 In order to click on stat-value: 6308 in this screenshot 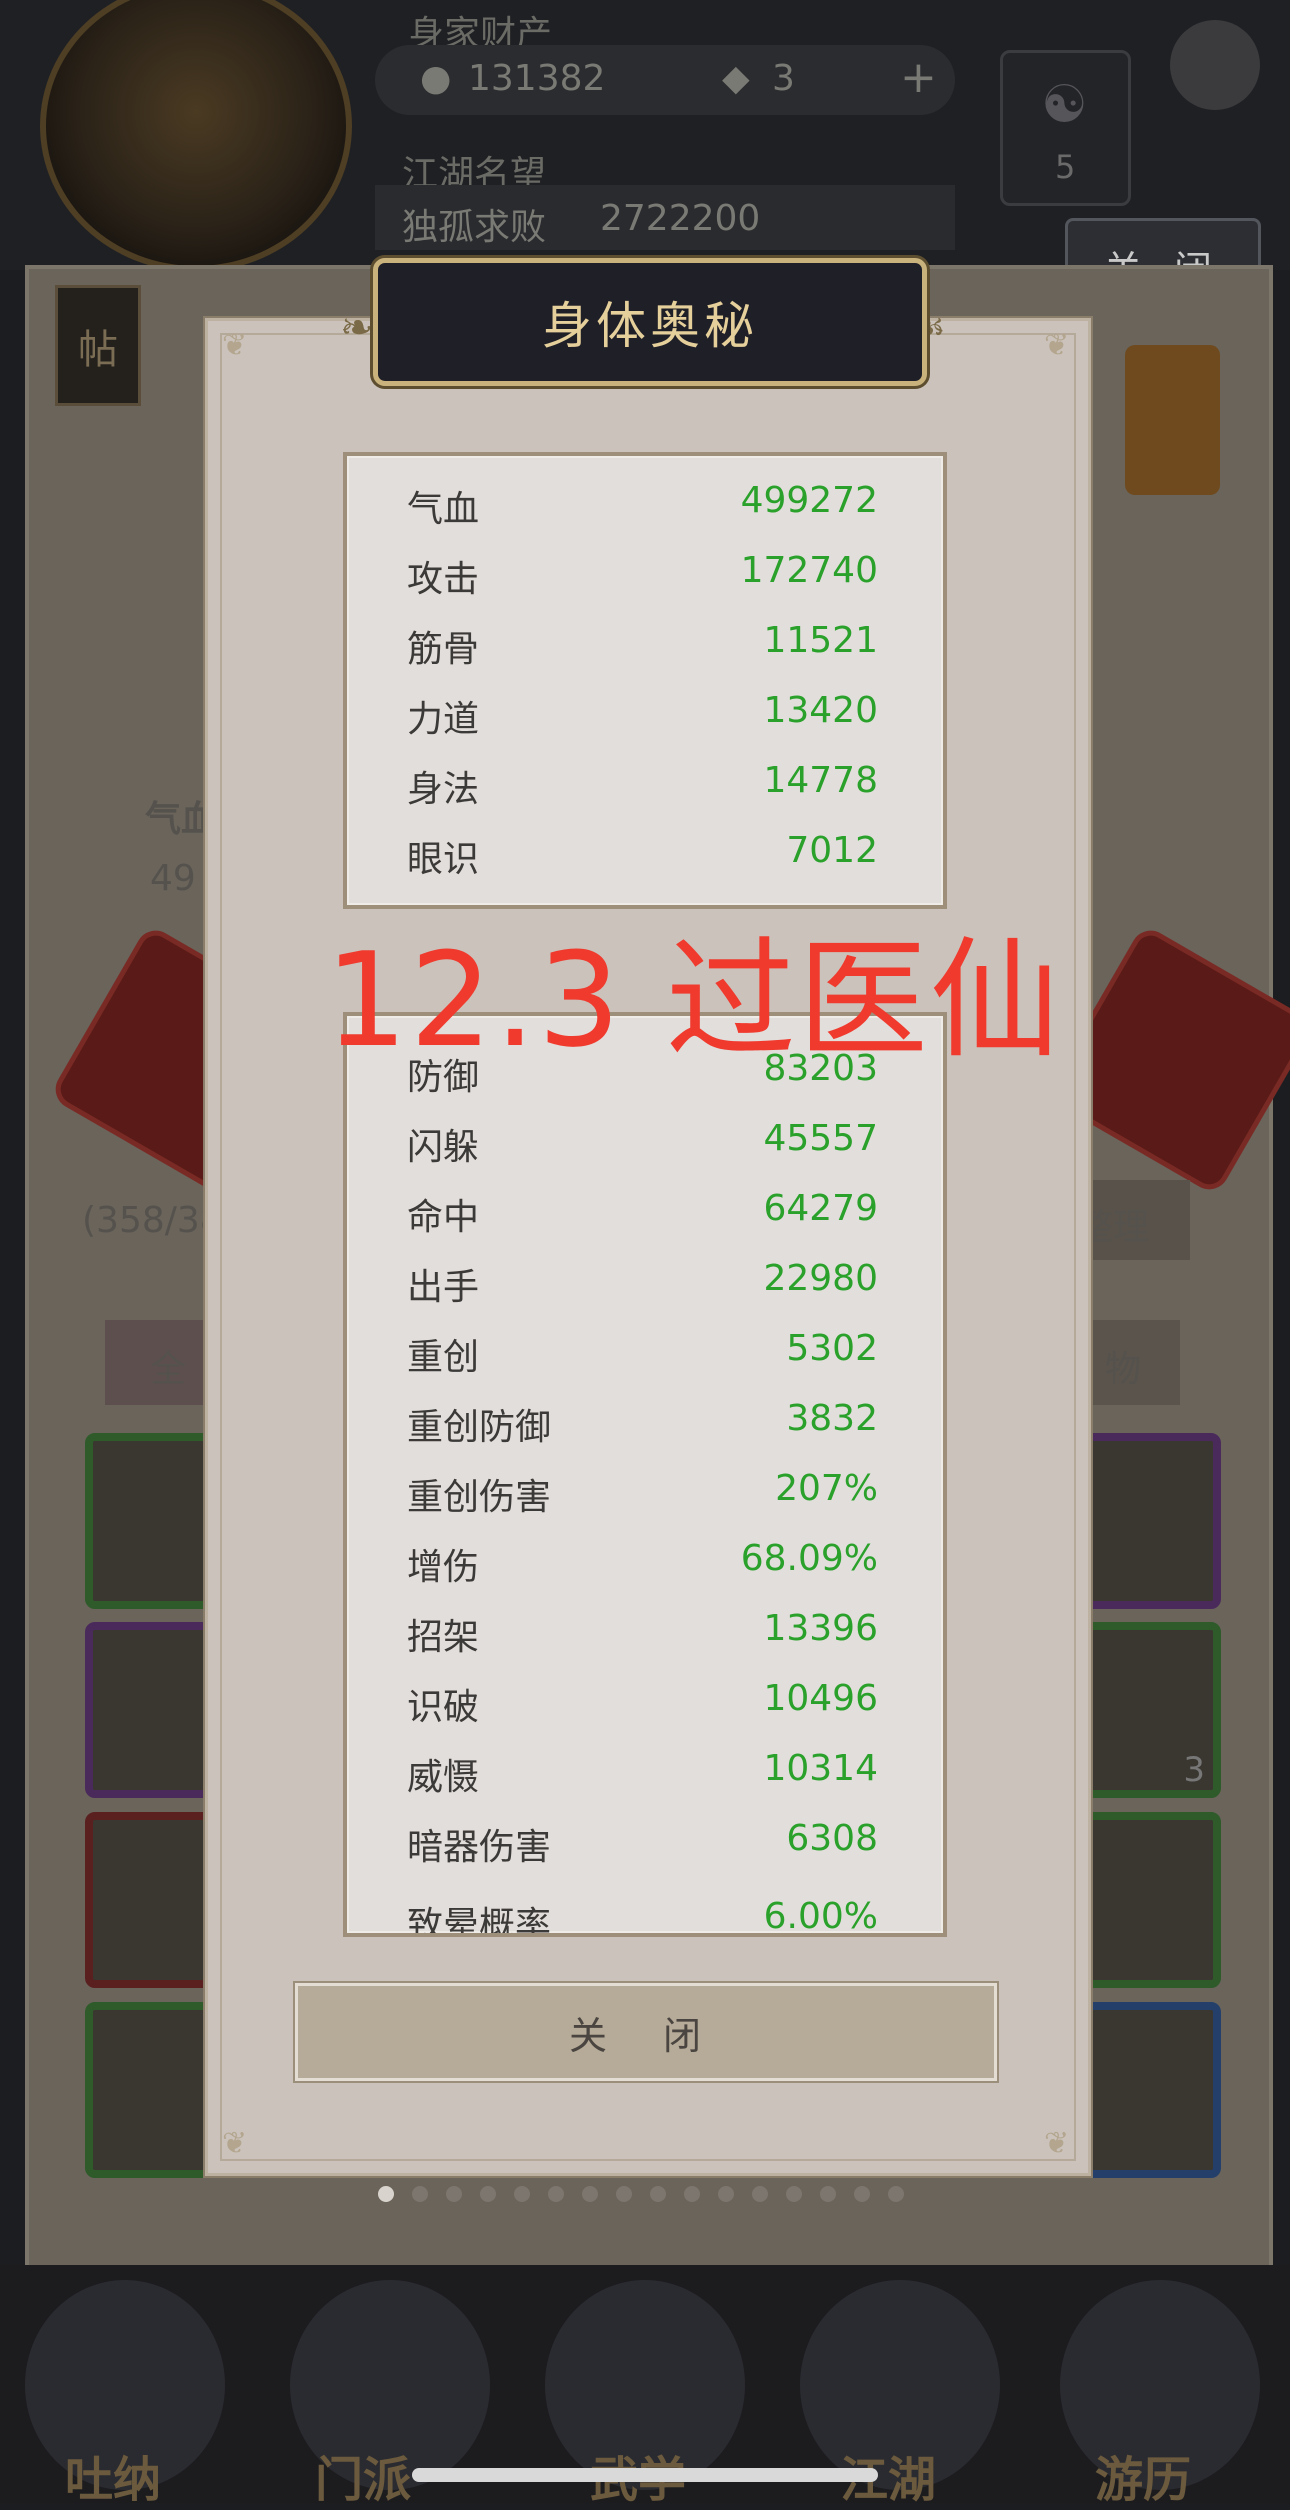, I will do `click(832, 1838)`.